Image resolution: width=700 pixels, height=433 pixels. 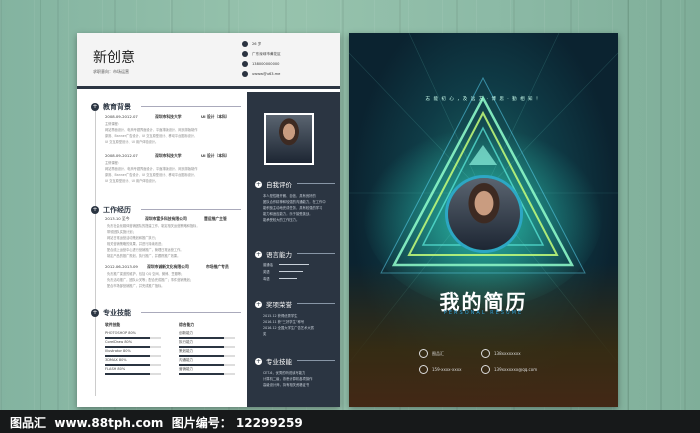 I want to click on award-line: 2016.12 全国大学生广告艺术大赛, so click(x=288, y=328).